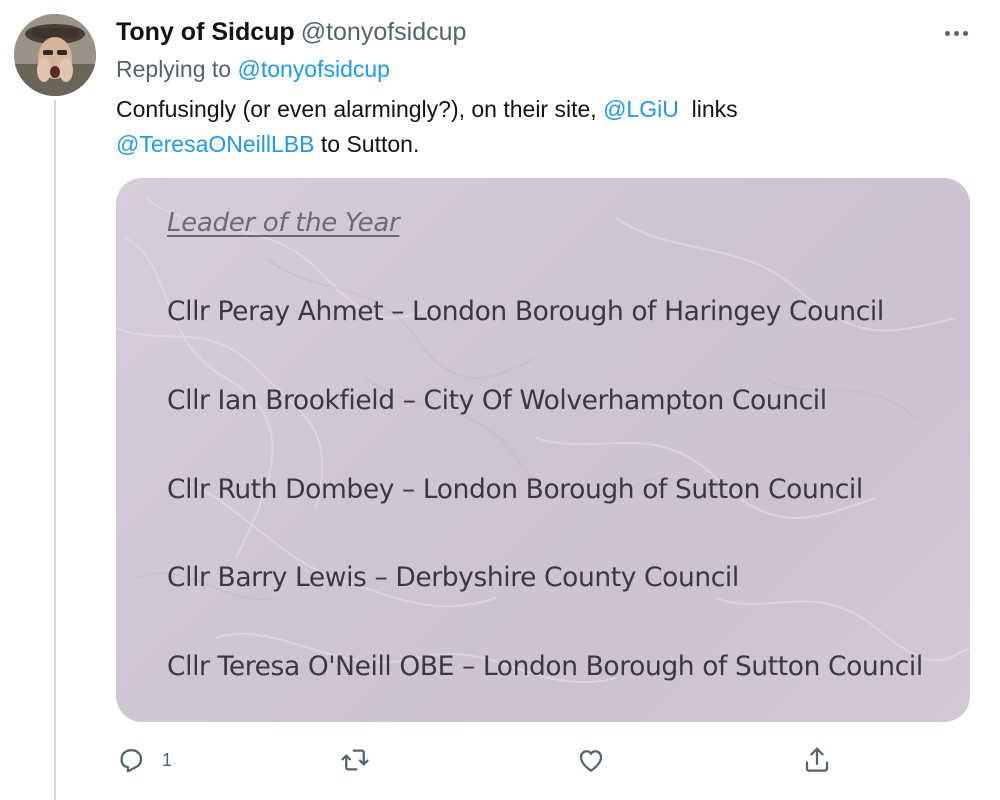  What do you see at coordinates (558, 762) in the screenshot?
I see `tweet-actions: 1` at bounding box center [558, 762].